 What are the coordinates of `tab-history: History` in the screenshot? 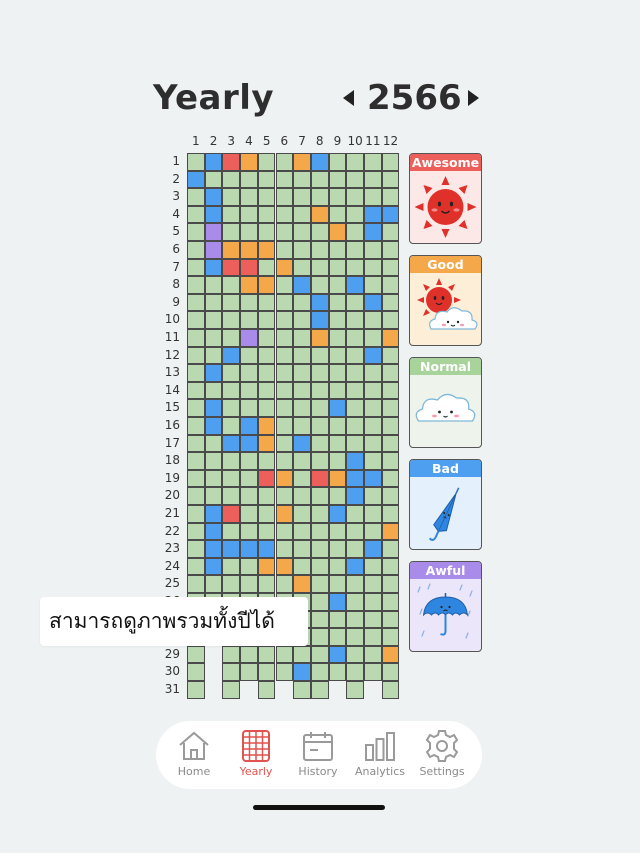 It's located at (318, 757).